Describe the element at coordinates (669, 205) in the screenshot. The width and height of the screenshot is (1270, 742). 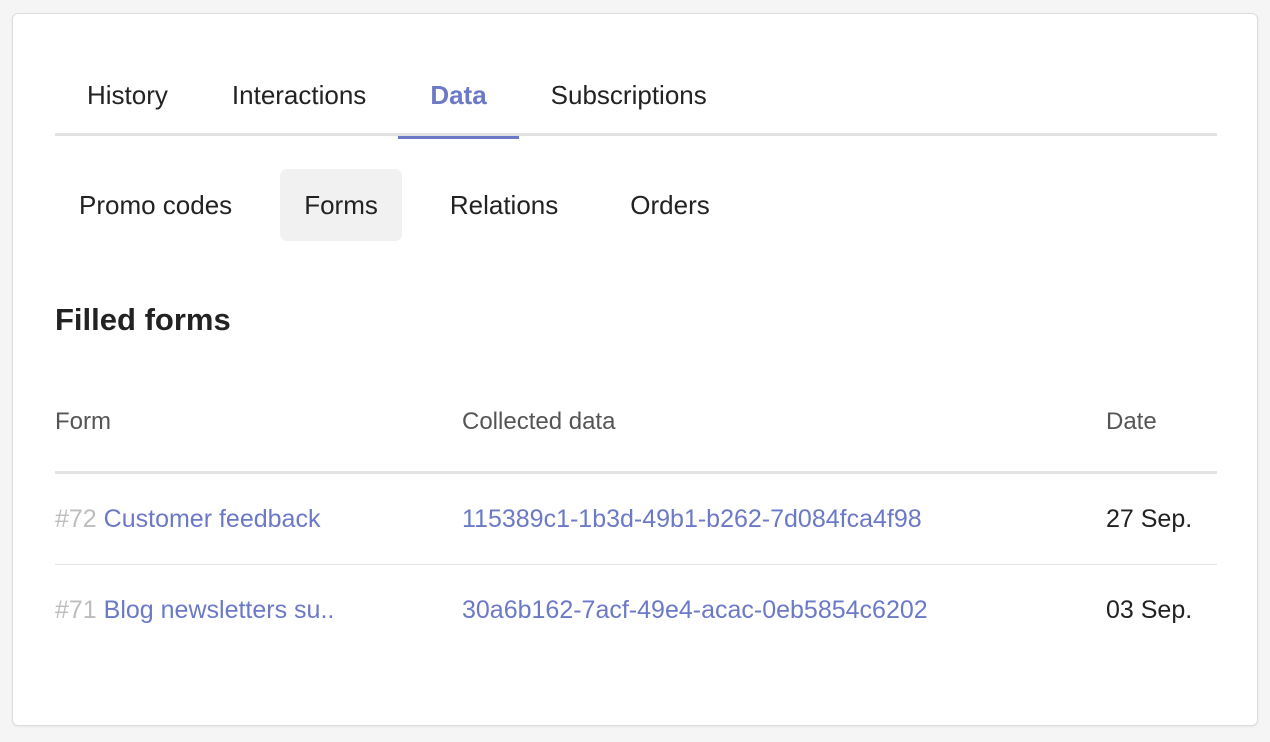
I see `subtab-orders: Orders` at that location.